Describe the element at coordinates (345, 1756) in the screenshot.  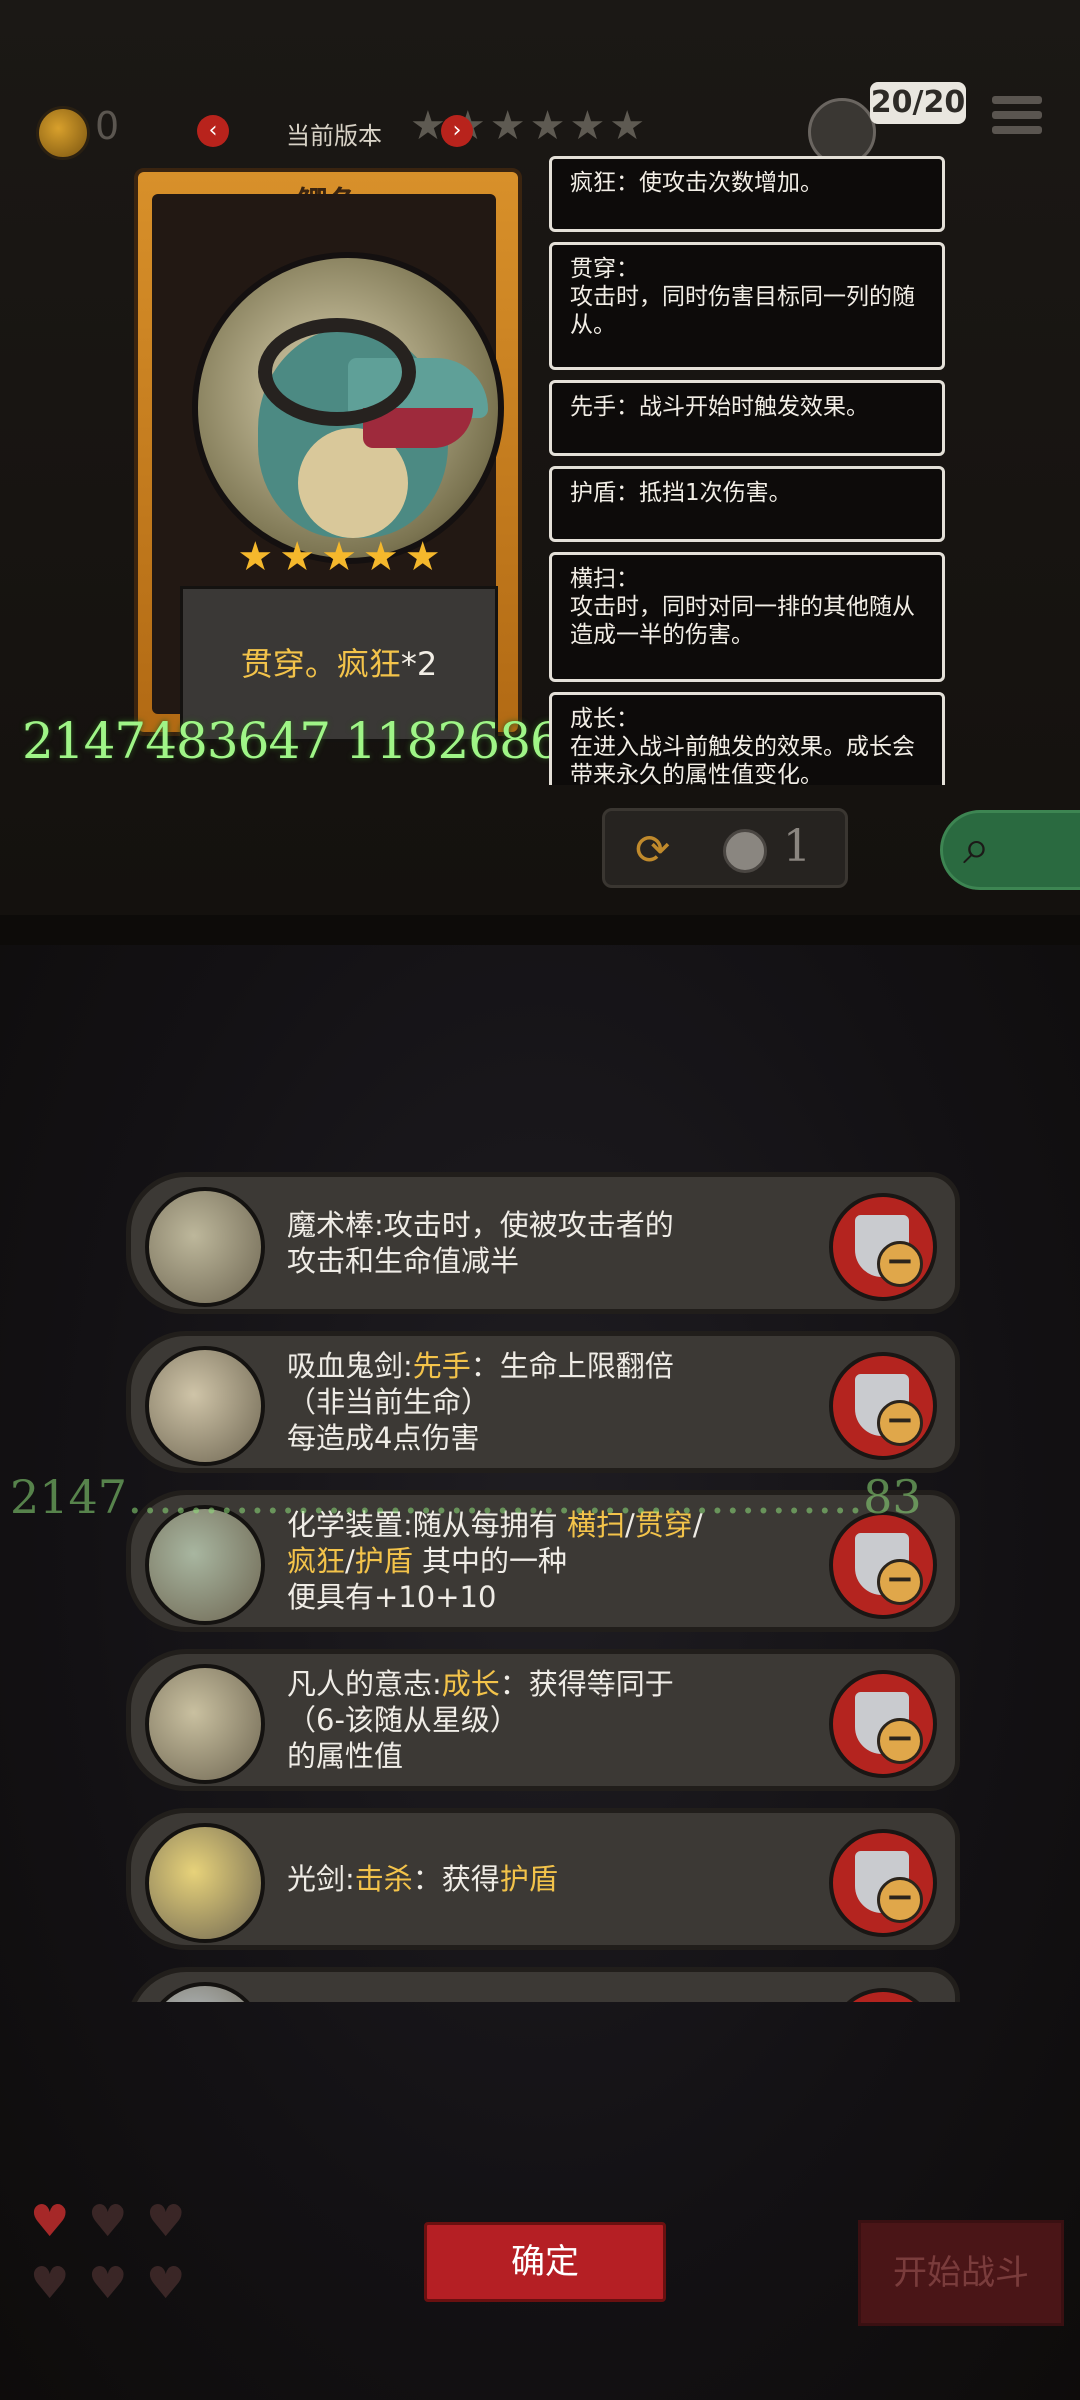
I see `item-text-segment: 的属性值` at that location.